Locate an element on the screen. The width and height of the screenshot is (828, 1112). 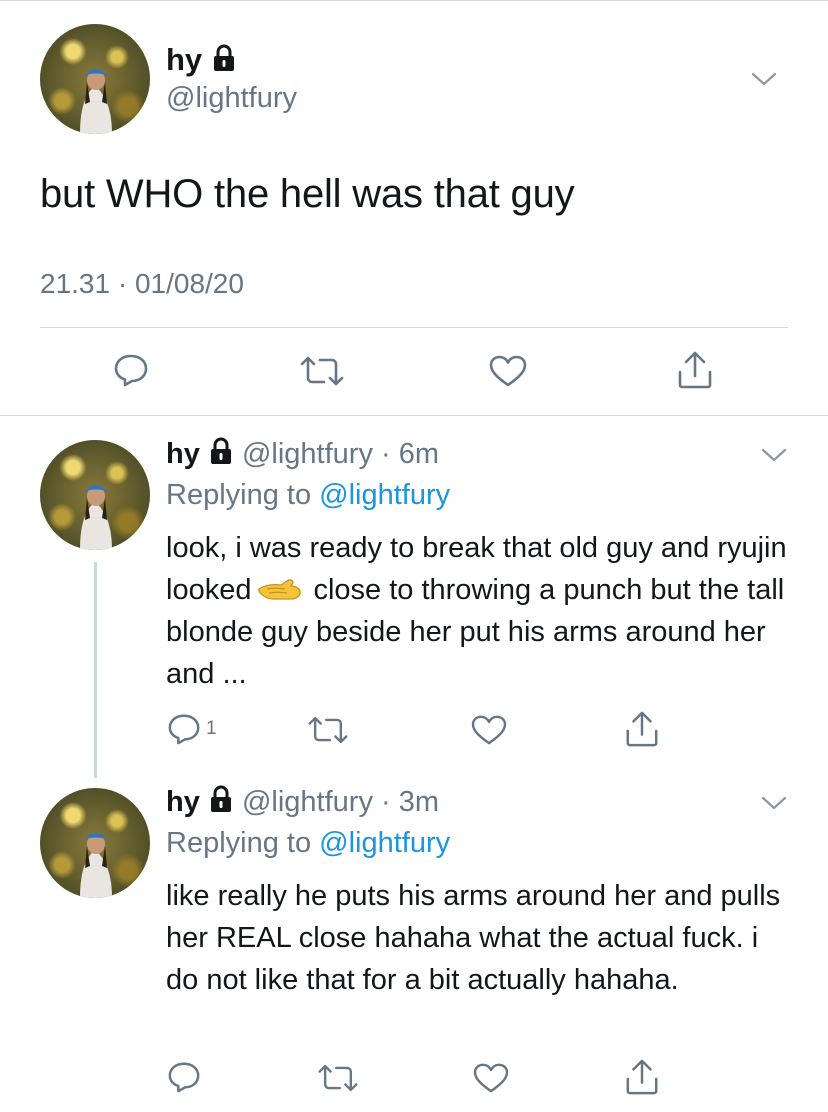
reply-header: hy @lightfury · 3m is located at coordinates (302, 802).